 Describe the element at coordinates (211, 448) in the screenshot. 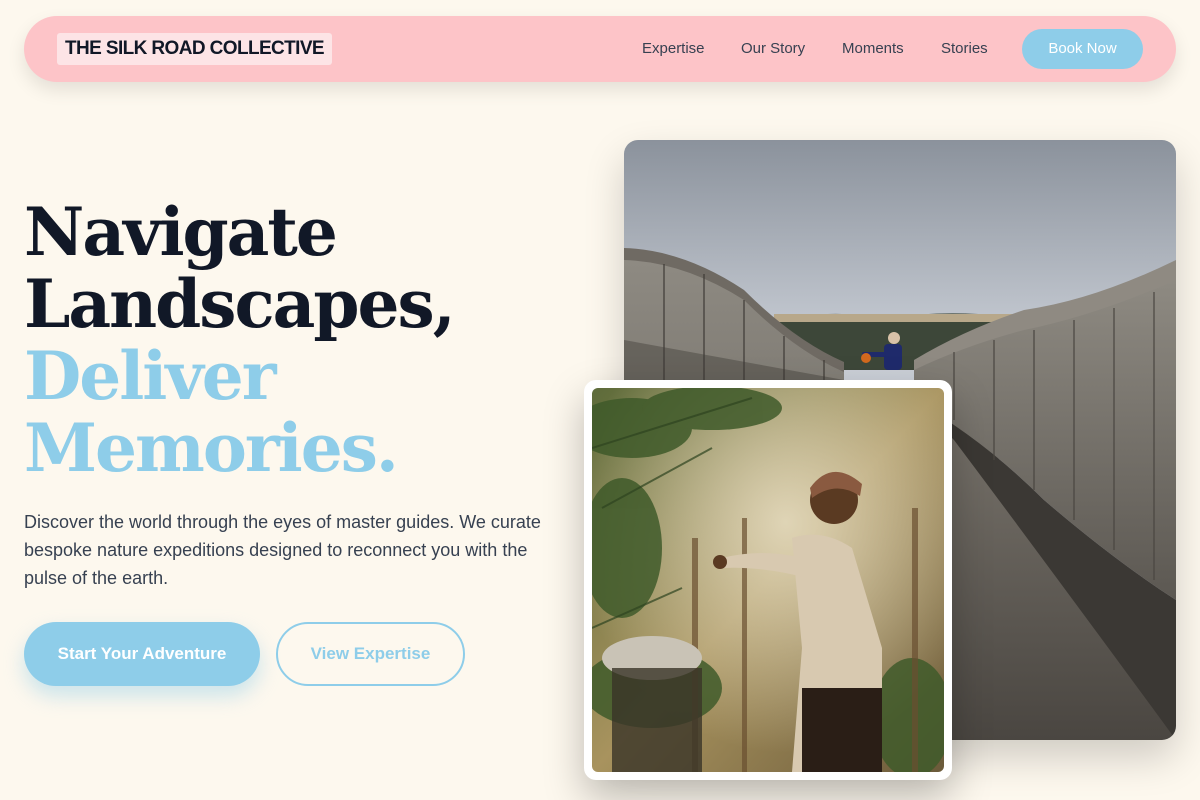

I see `headline-line-4: Memories.` at that location.